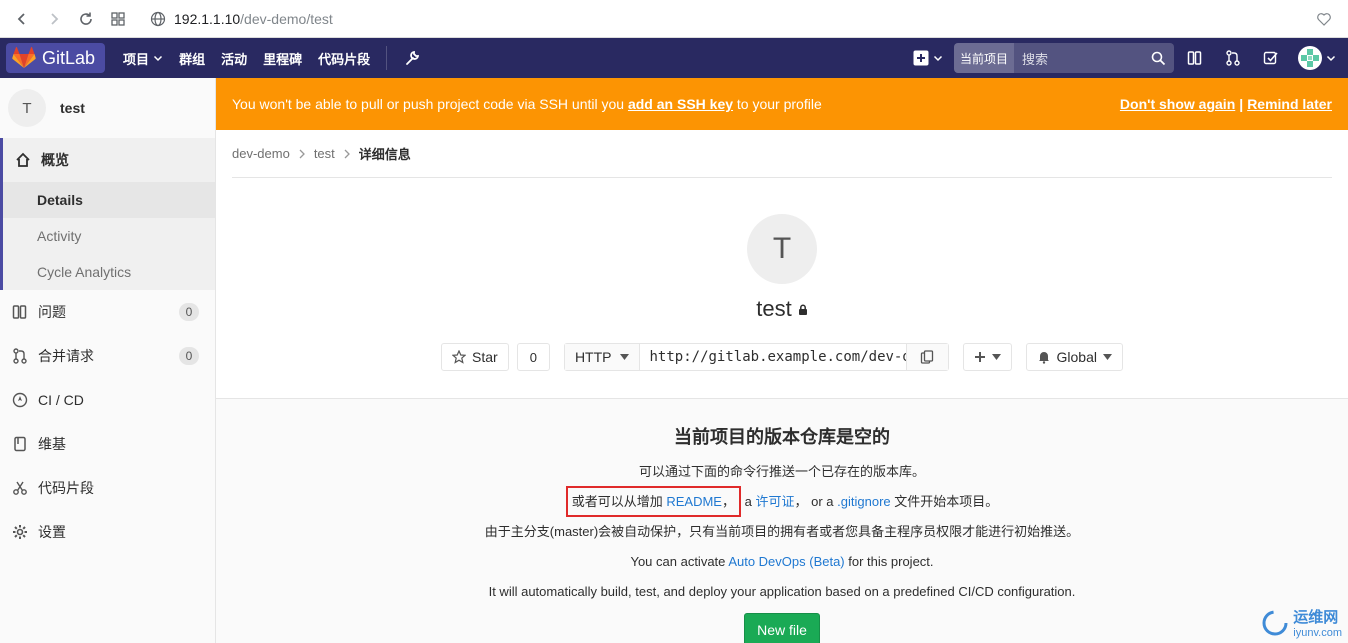  I want to click on notification-dropdown: Global, so click(1074, 357).